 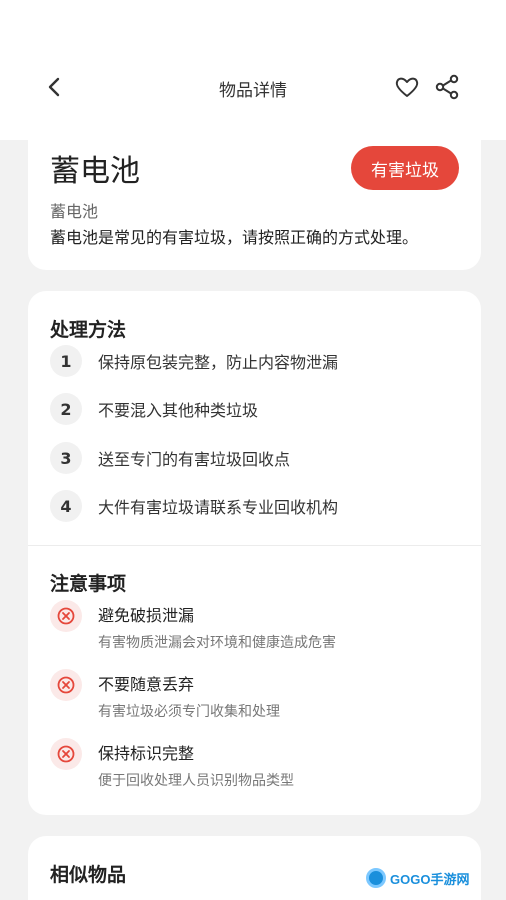 What do you see at coordinates (194, 459) in the screenshot?
I see `step-text: 送至专门的有害垃圾回收点` at bounding box center [194, 459].